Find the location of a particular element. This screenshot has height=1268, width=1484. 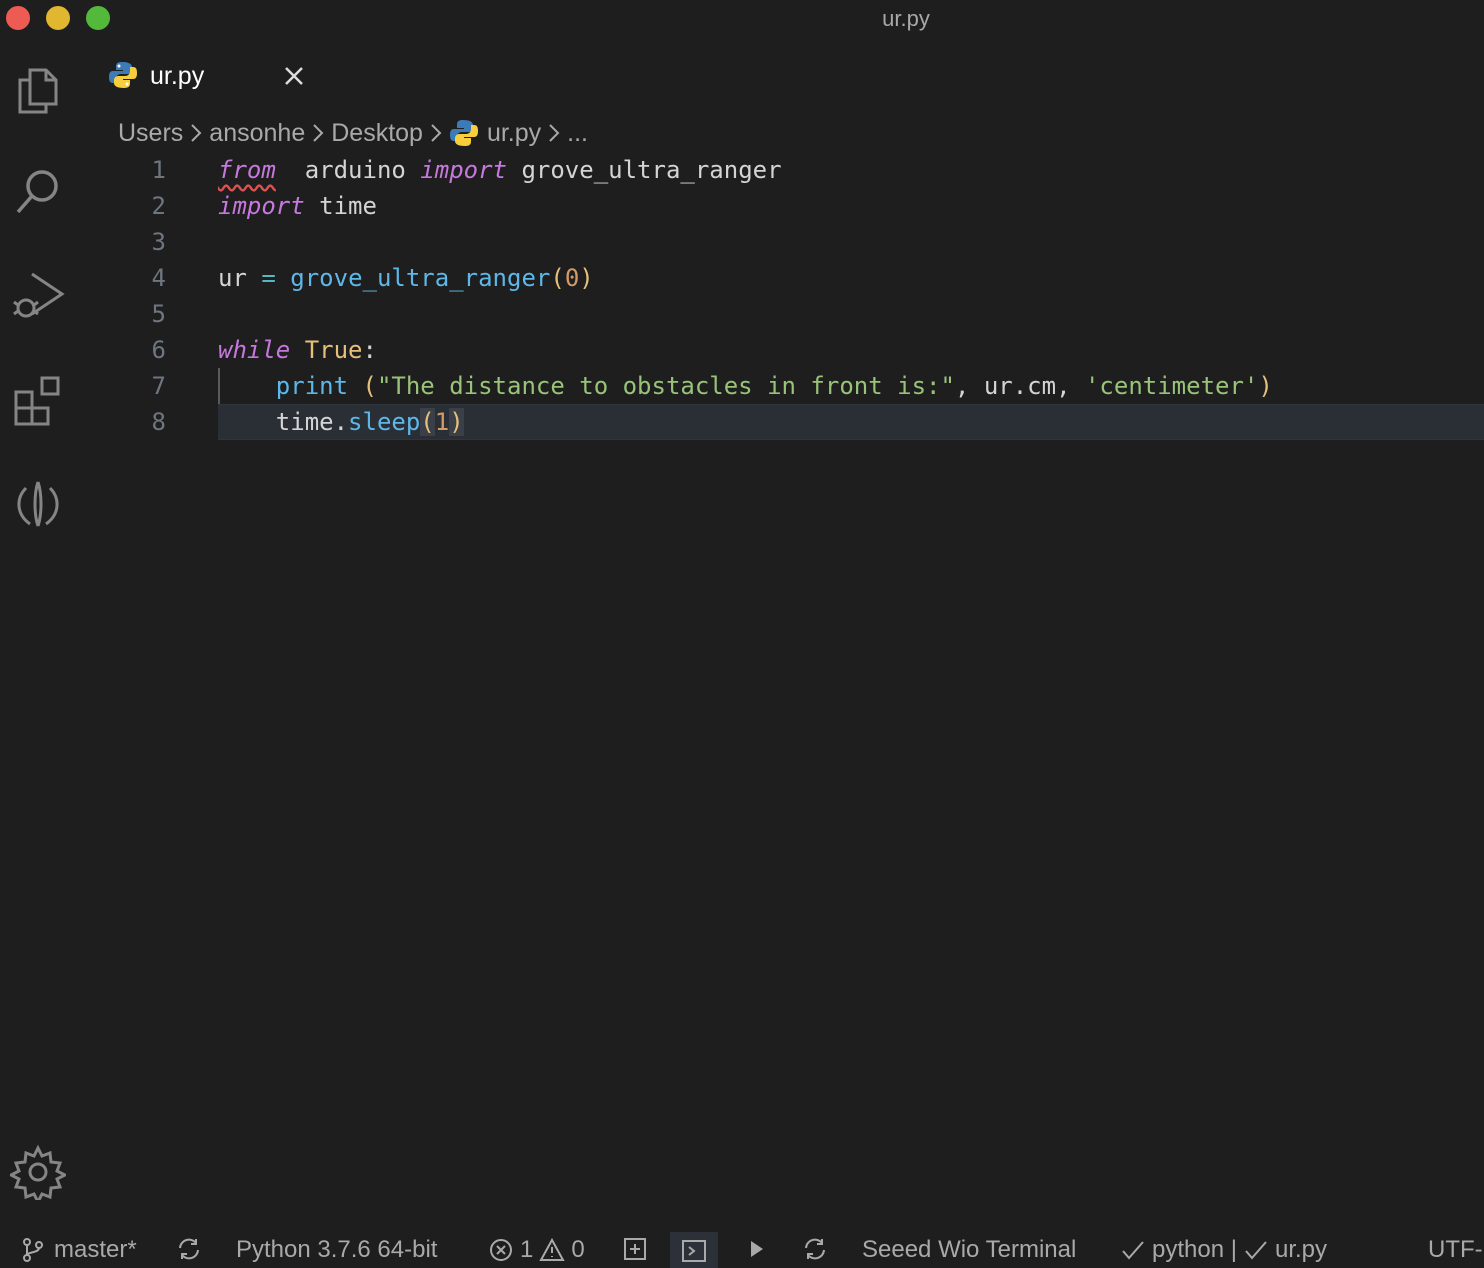

tab-close-icon is located at coordinates (294, 76).